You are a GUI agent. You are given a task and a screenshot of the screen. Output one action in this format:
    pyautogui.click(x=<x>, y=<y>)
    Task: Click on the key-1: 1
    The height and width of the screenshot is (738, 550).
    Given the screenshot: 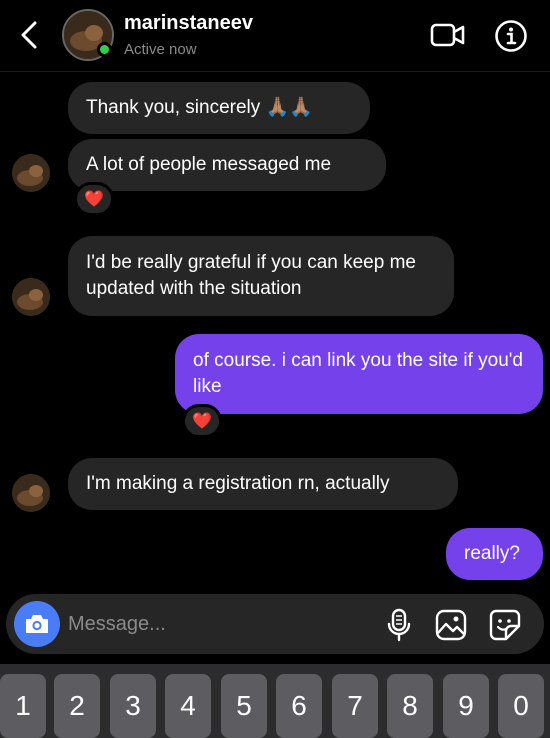 What is the action you would take?
    pyautogui.click(x=23, y=706)
    